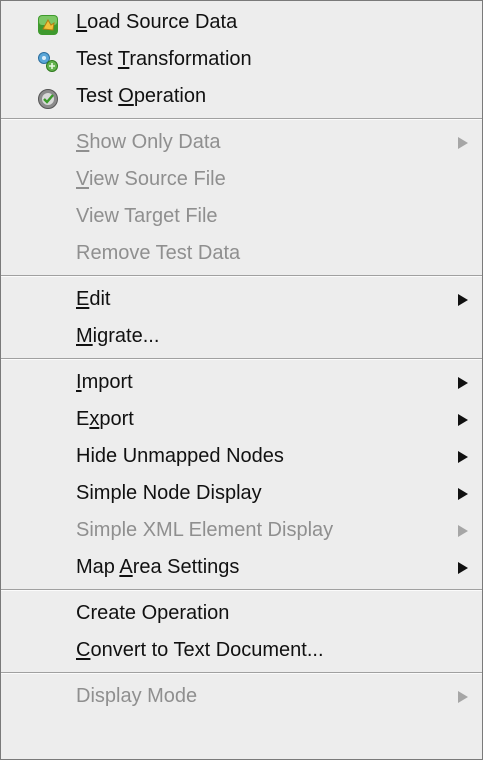 Image resolution: width=483 pixels, height=760 pixels. Describe the element at coordinates (153, 613) in the screenshot. I see `menu-item-label: Create Operation` at that location.